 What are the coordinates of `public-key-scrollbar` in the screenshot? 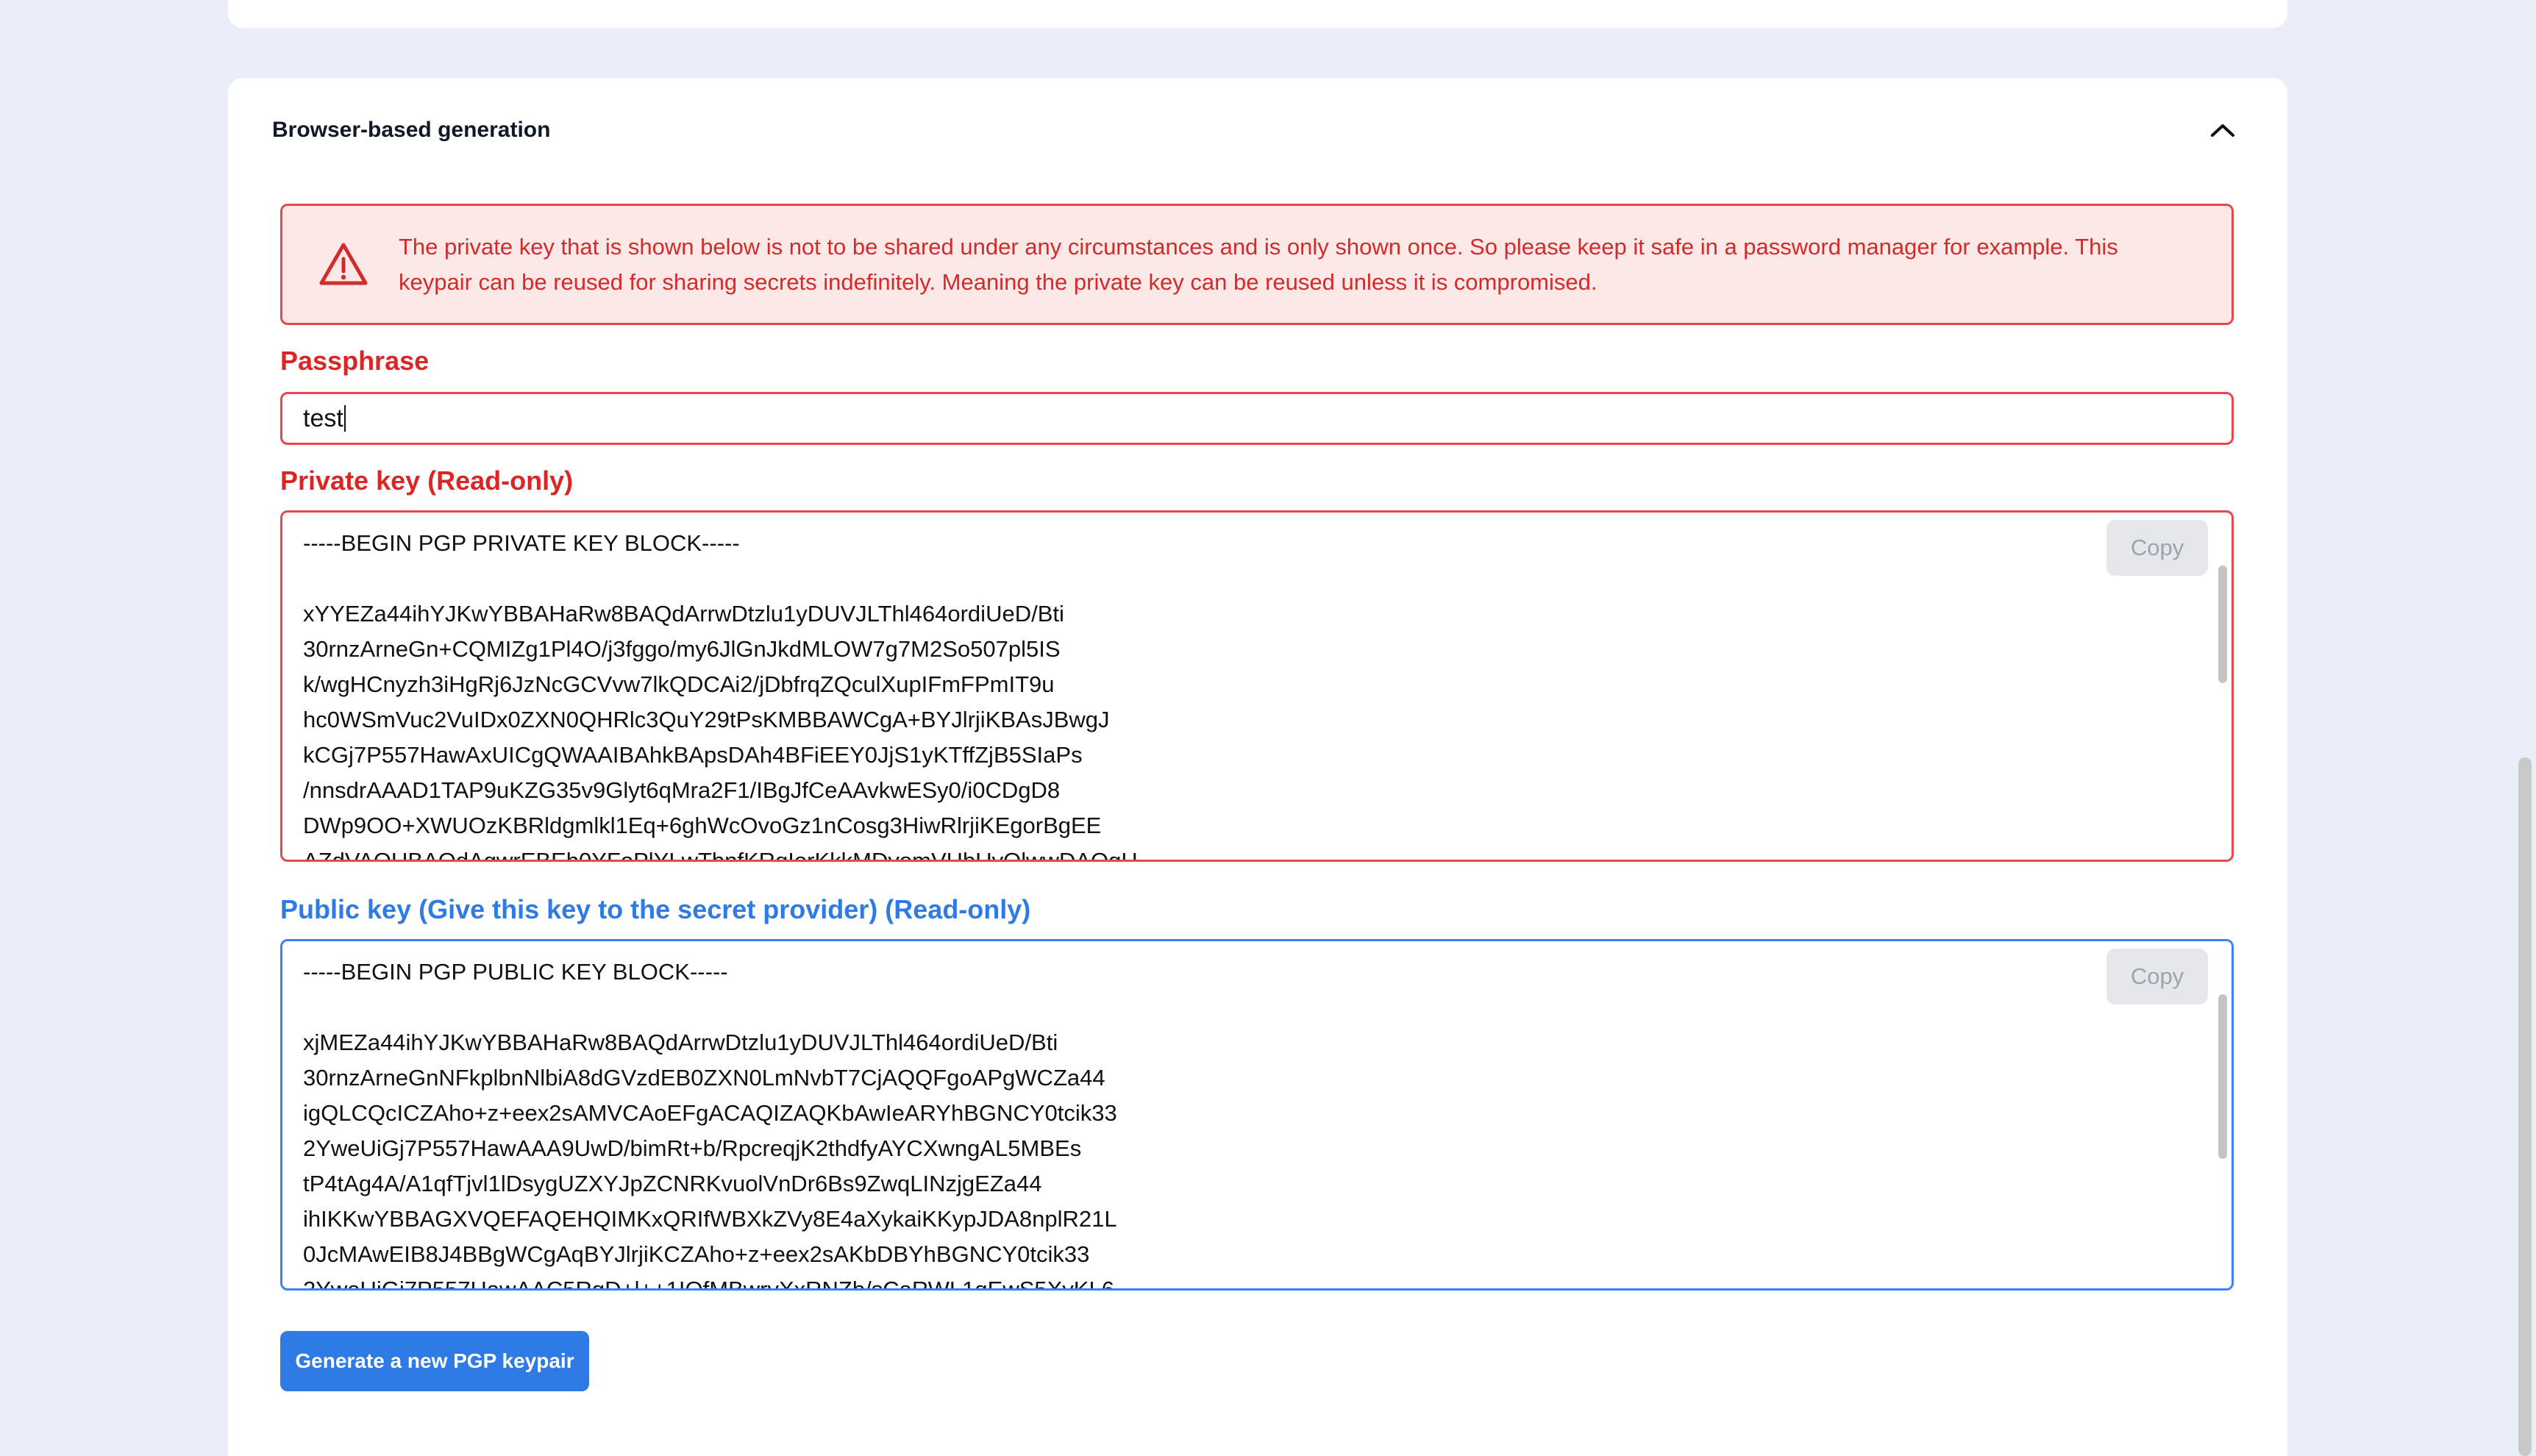 It's located at (2222, 1076).